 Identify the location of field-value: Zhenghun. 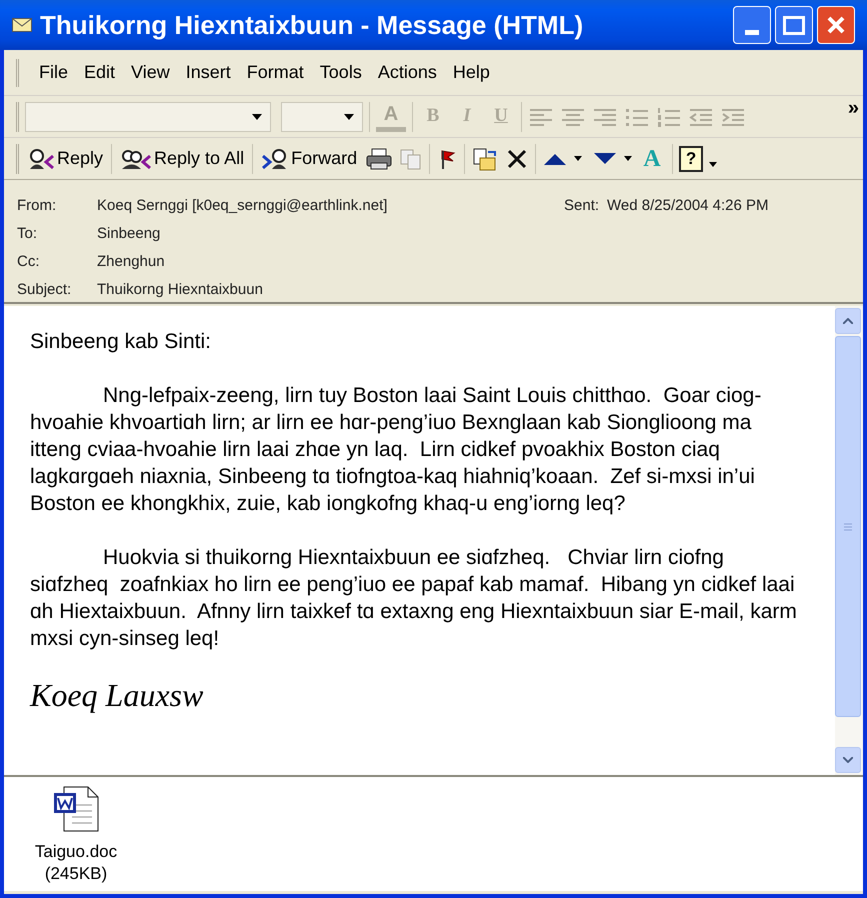
(131, 262).